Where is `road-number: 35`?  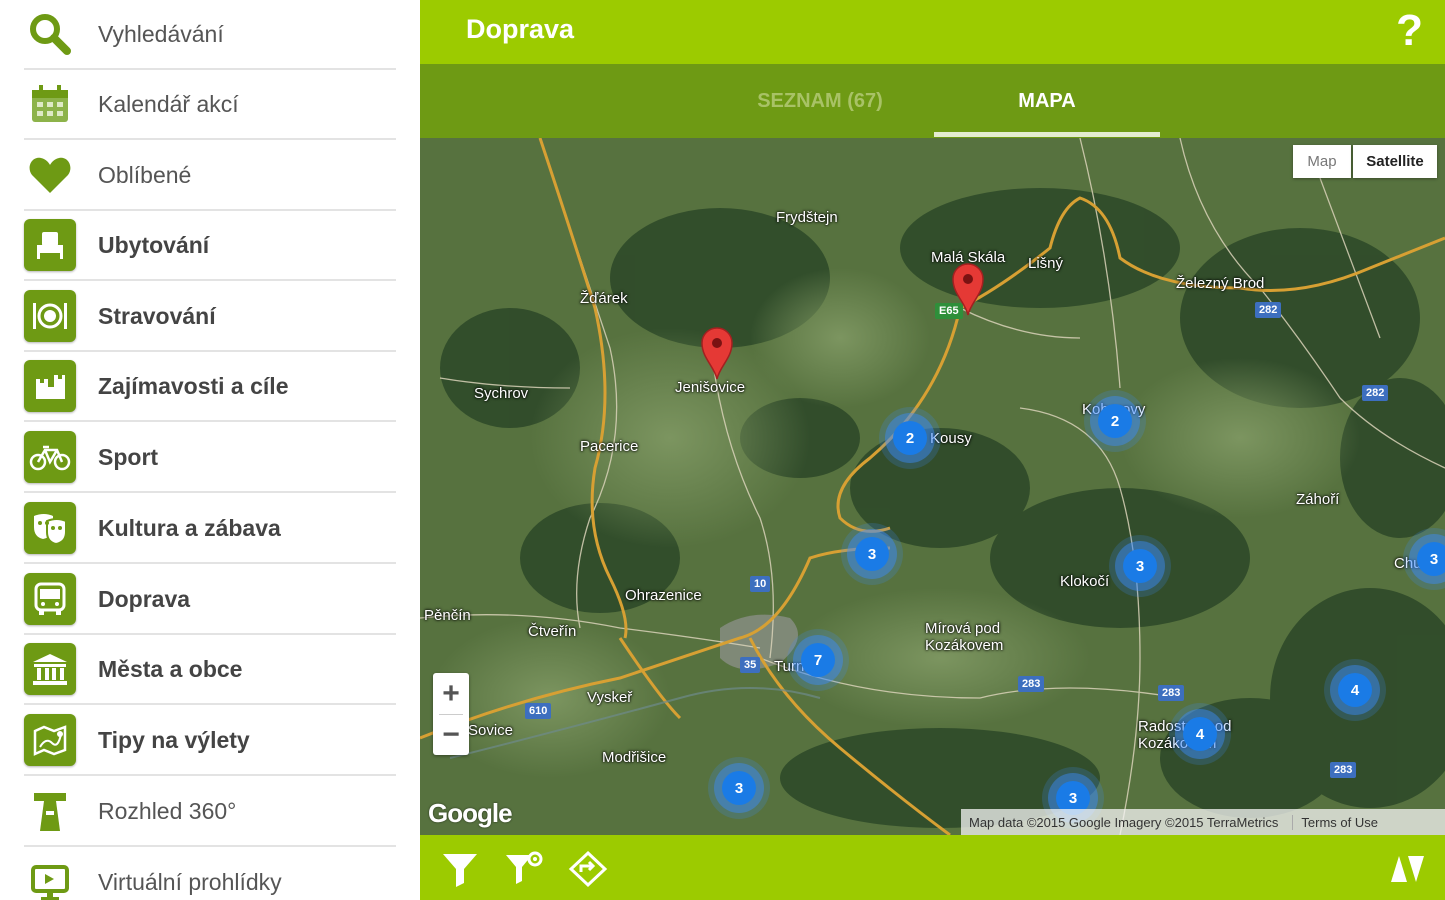 road-number: 35 is located at coordinates (750, 665).